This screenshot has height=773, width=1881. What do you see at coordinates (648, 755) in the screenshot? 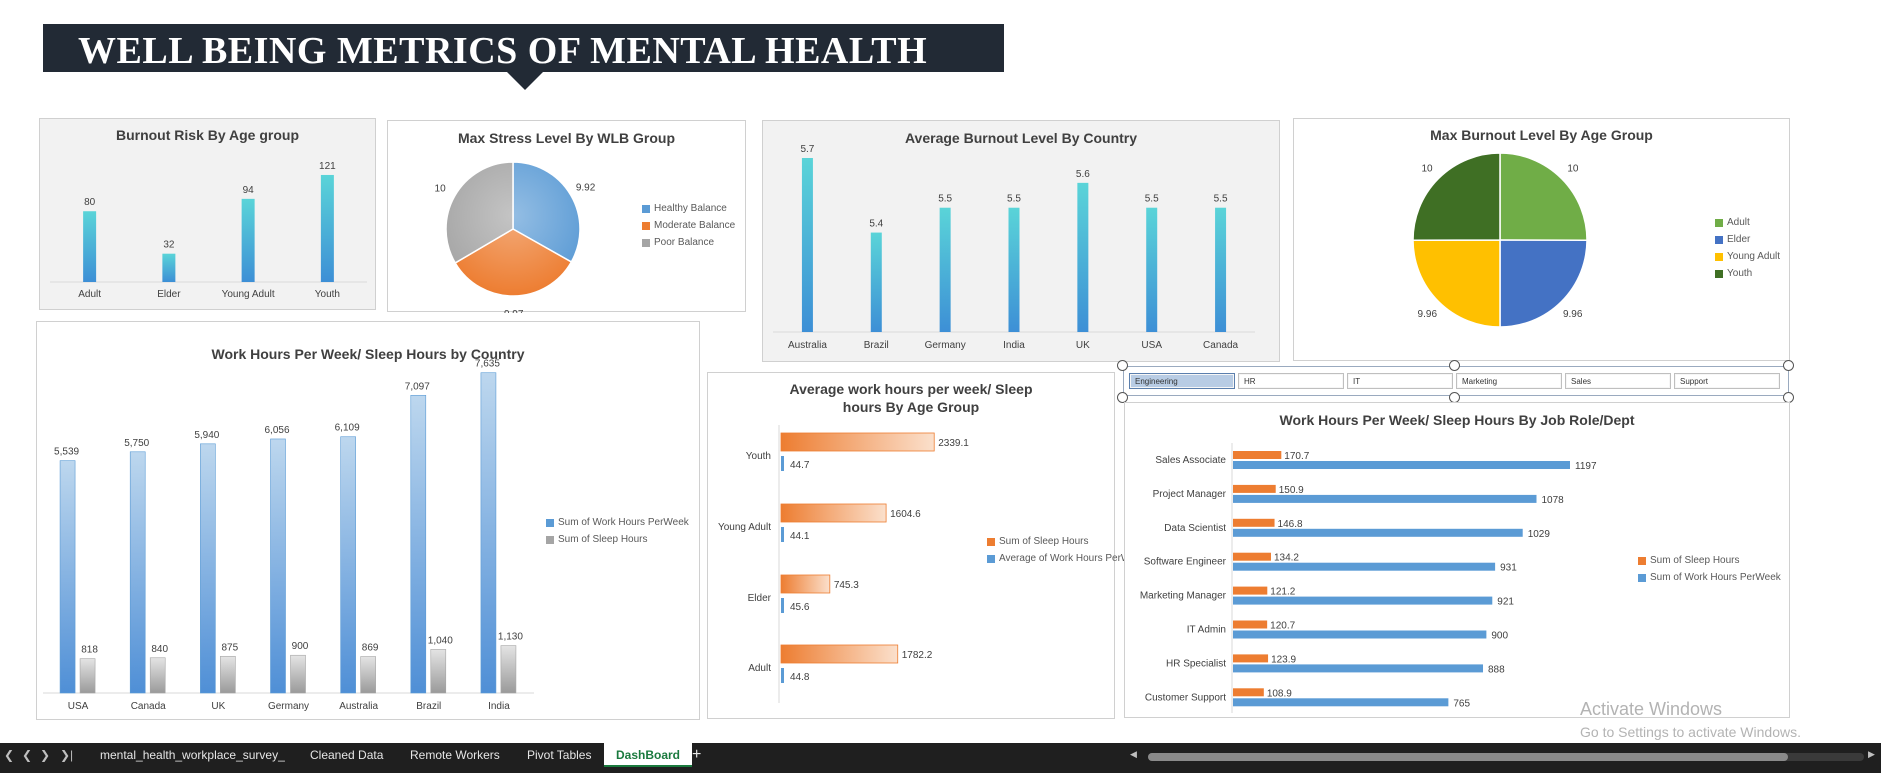
I see `sheet-tab-dashboard: DashBoard` at bounding box center [648, 755].